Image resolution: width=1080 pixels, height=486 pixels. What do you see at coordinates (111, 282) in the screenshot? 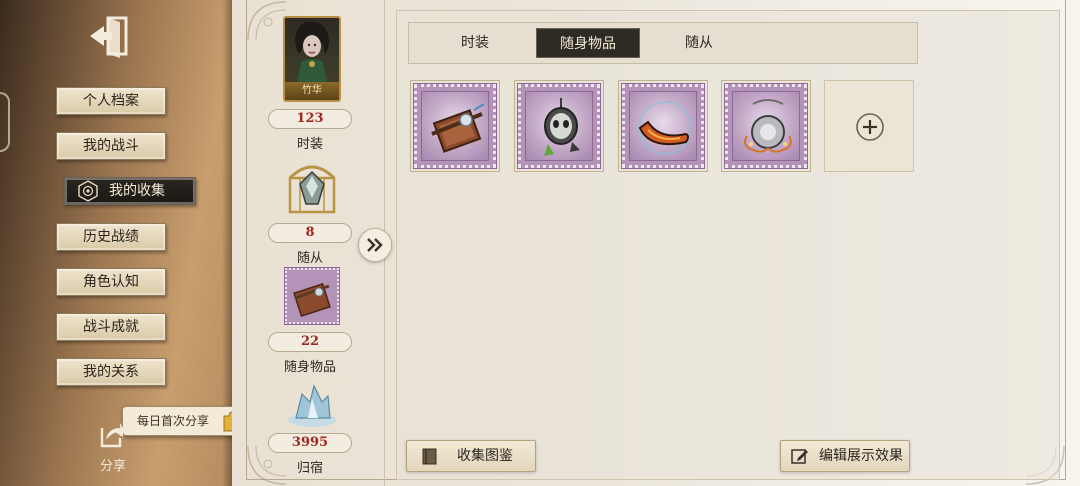
I see `sidebar-item-character-cognition: 角色认知` at bounding box center [111, 282].